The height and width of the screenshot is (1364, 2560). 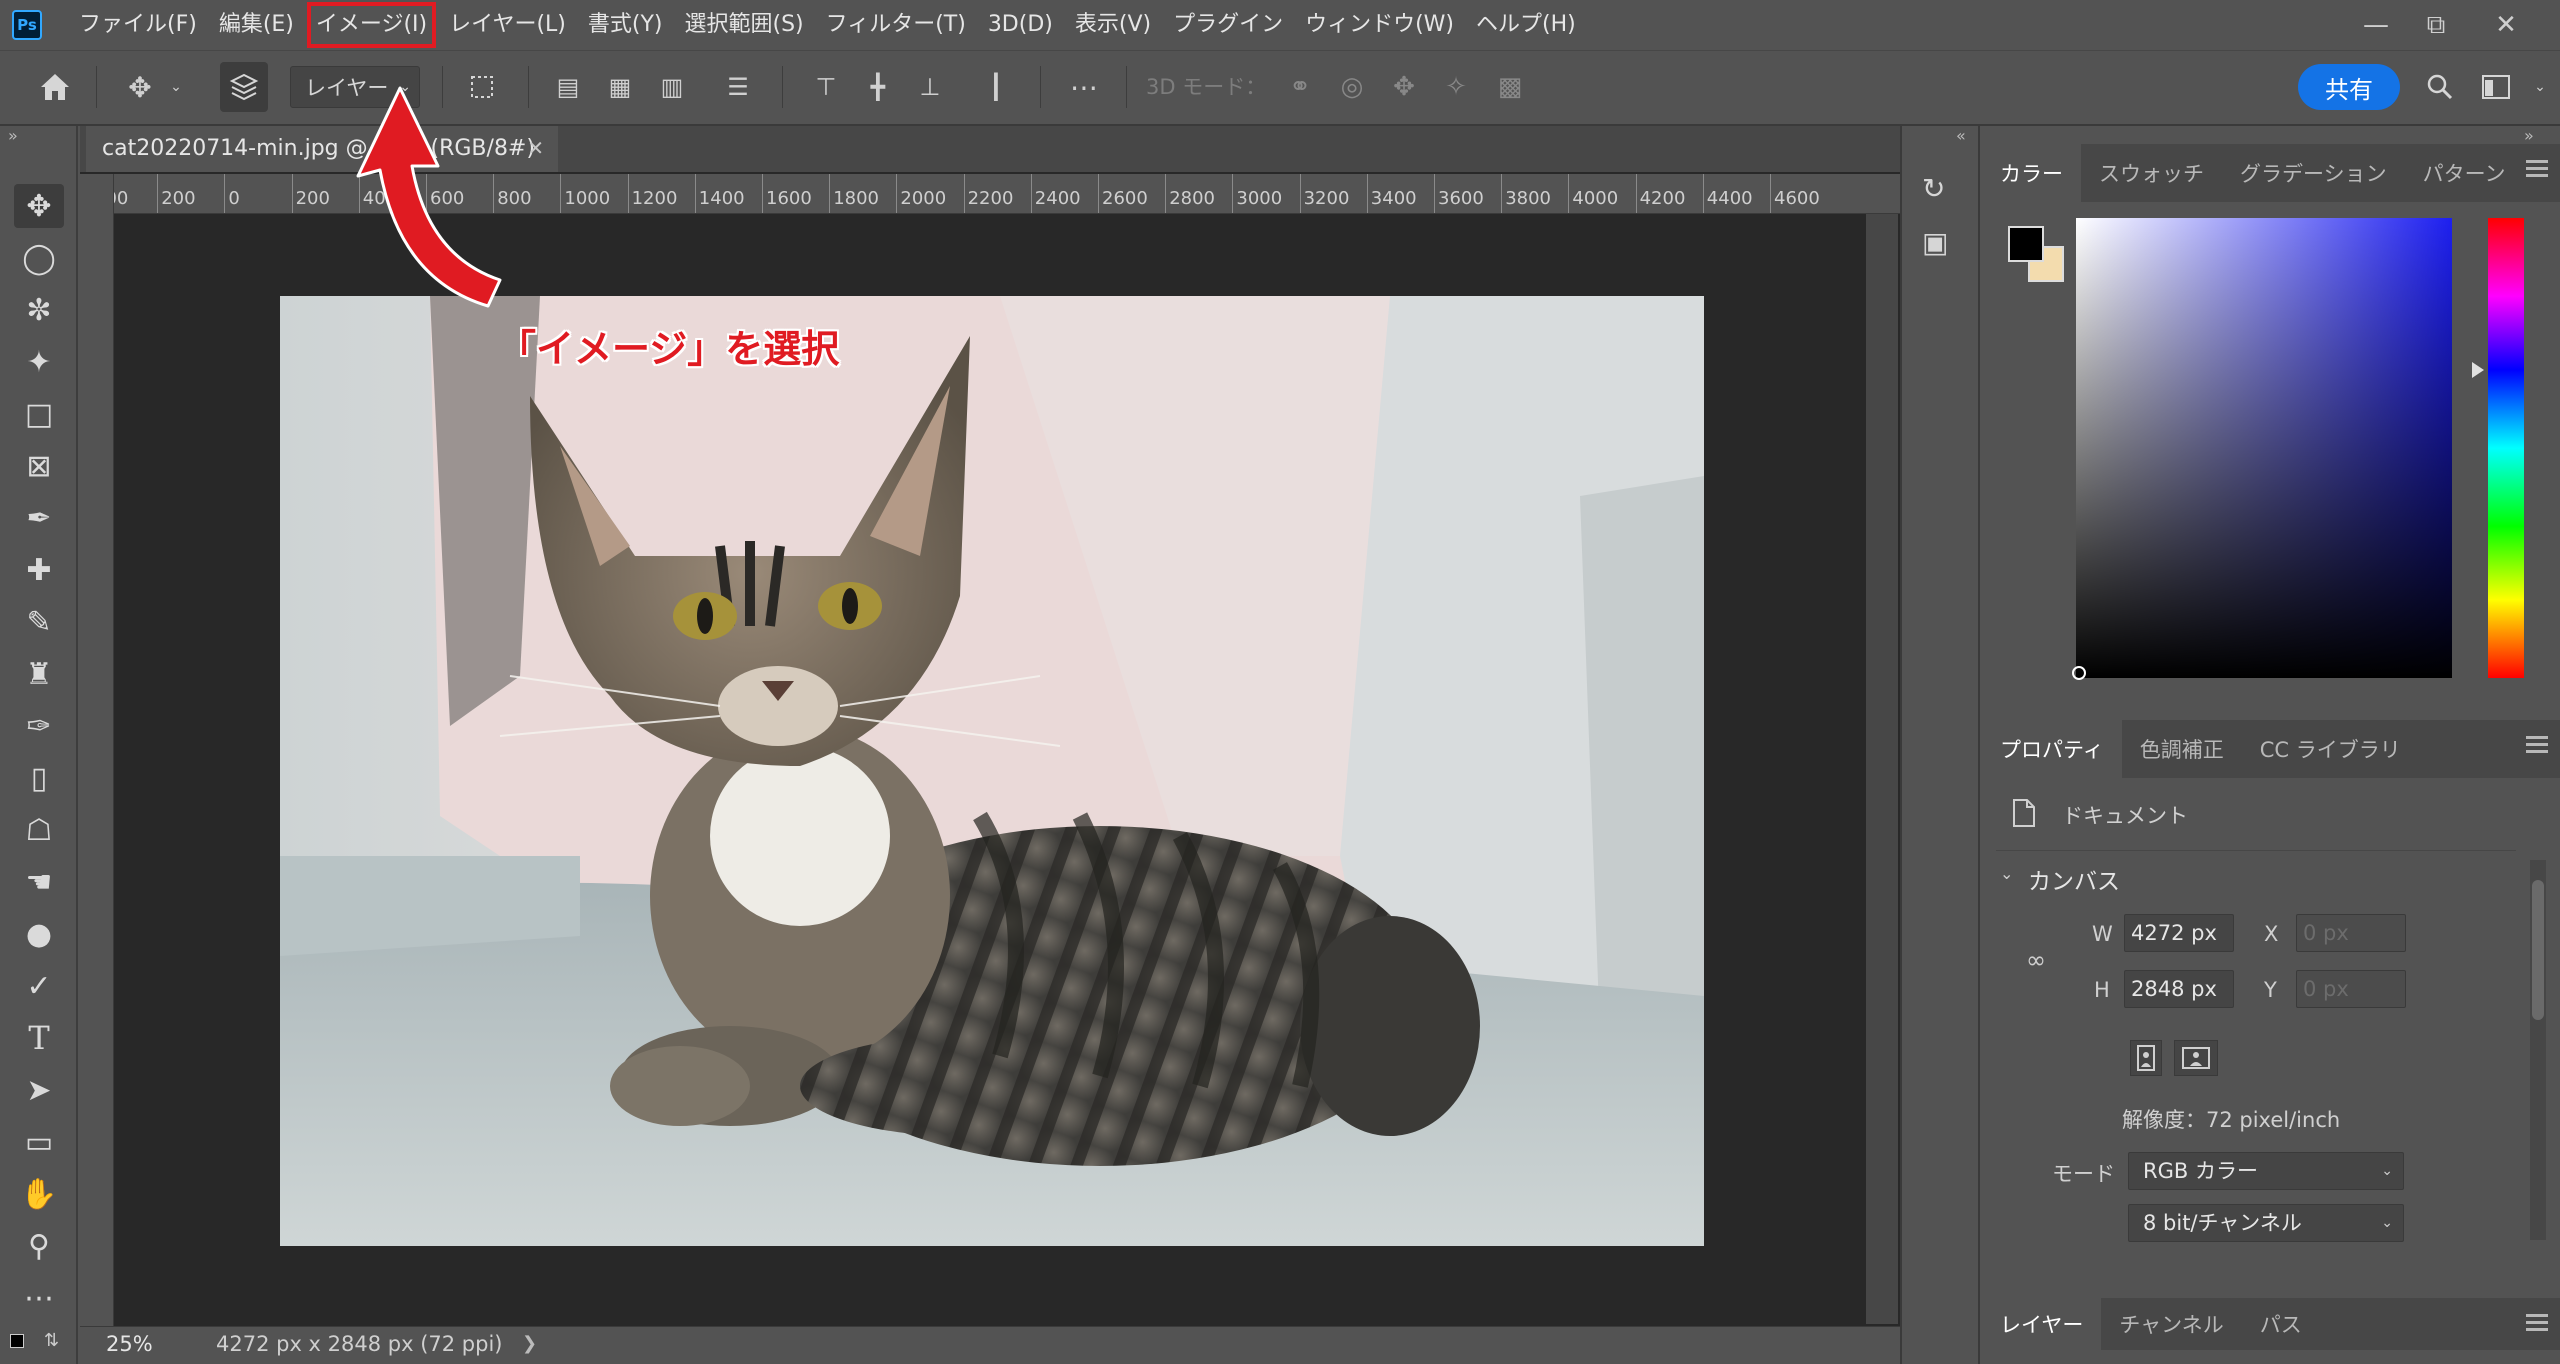 I want to click on portrait-orientation-icon, so click(x=2146, y=1058).